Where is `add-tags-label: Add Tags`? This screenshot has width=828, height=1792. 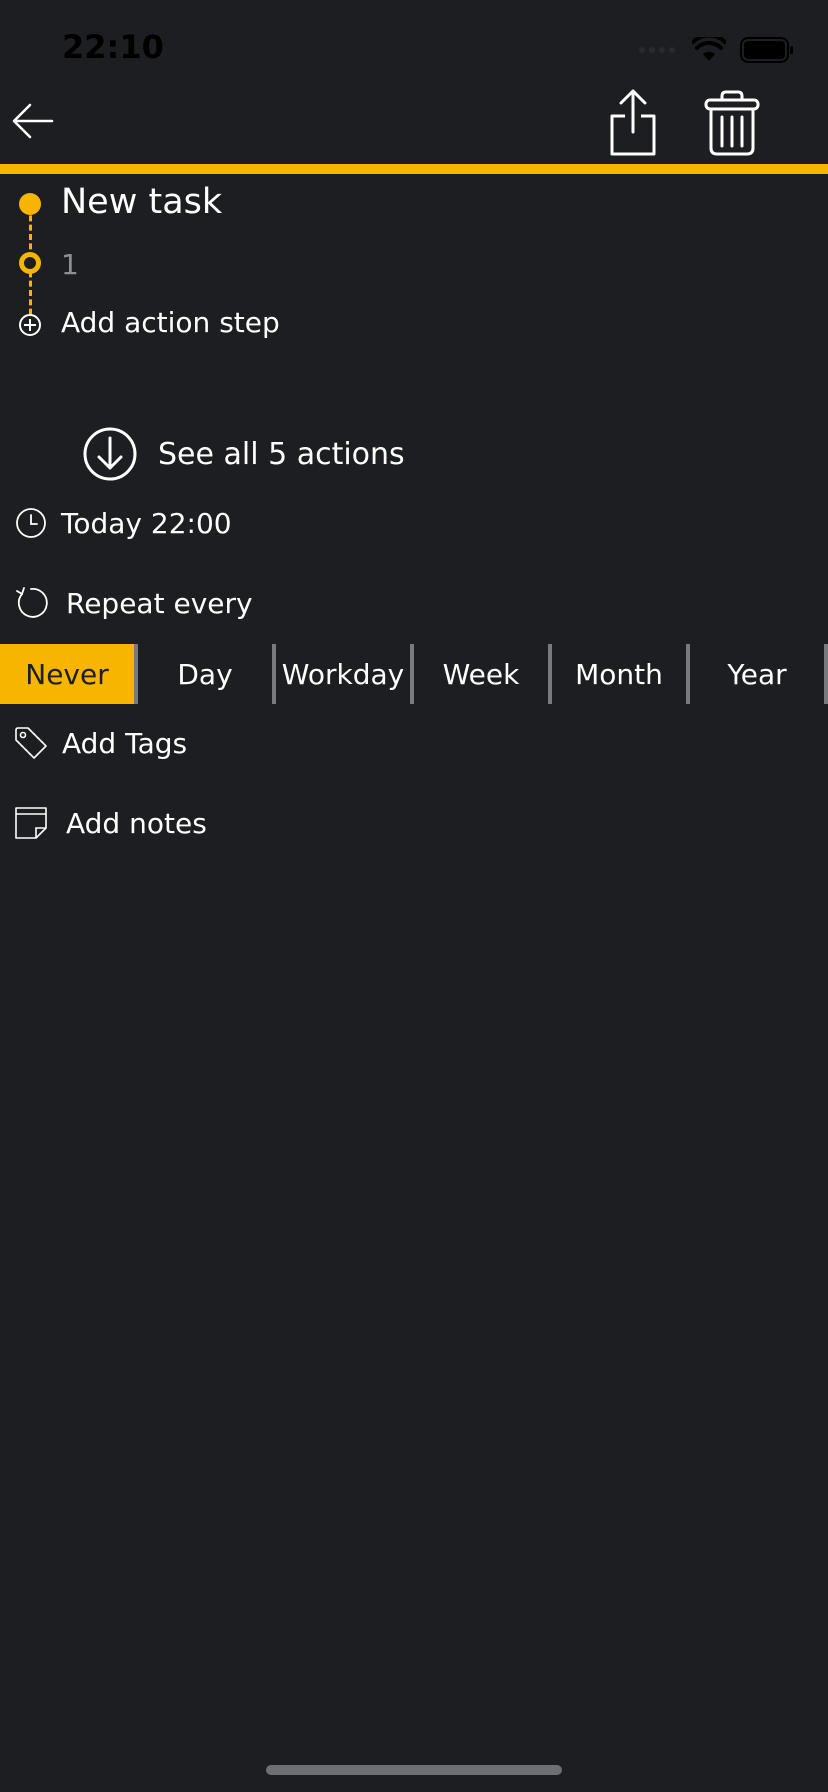
add-tags-label: Add Tags is located at coordinates (125, 743).